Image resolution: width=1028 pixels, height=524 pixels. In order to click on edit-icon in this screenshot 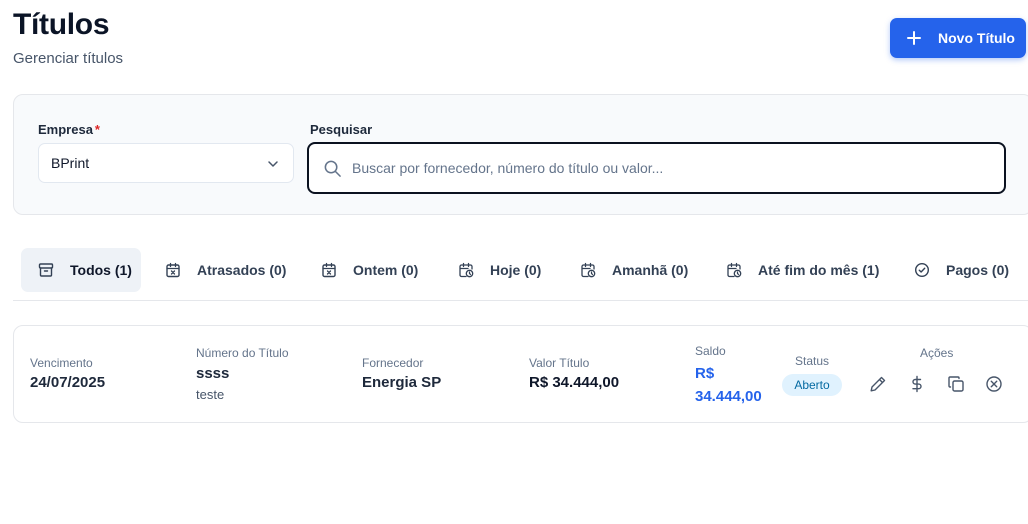, I will do `click(878, 384)`.